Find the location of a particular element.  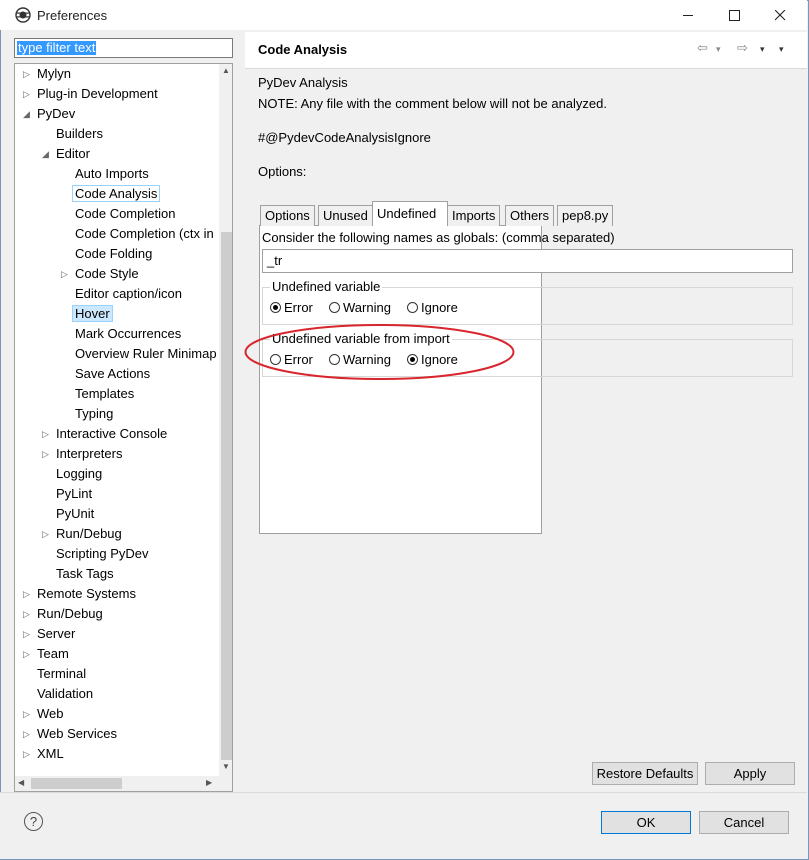

undefined-variable-title: Undefined variable is located at coordinates (326, 286).